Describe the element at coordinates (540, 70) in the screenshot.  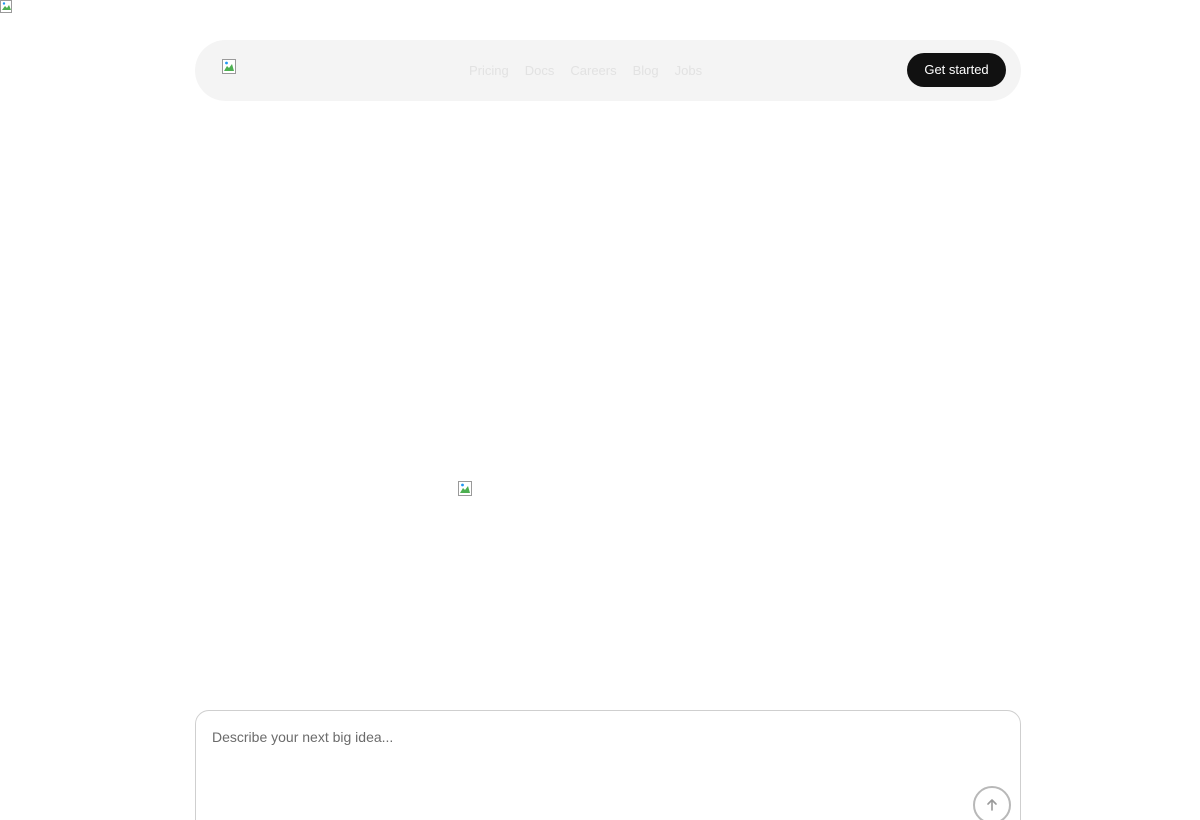
I see `nav-link-docs: Docs` at that location.